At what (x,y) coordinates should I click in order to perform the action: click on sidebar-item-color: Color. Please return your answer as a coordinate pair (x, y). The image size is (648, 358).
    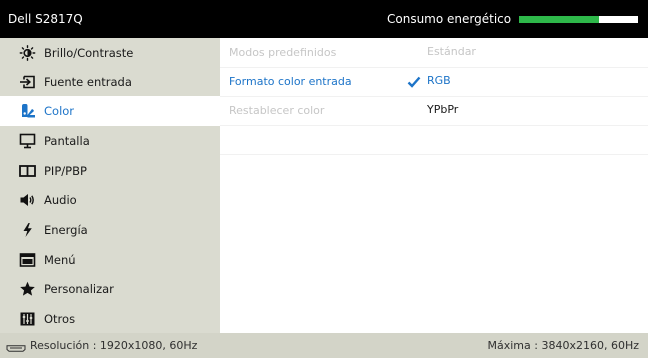
    Looking at the image, I should click on (110, 111).